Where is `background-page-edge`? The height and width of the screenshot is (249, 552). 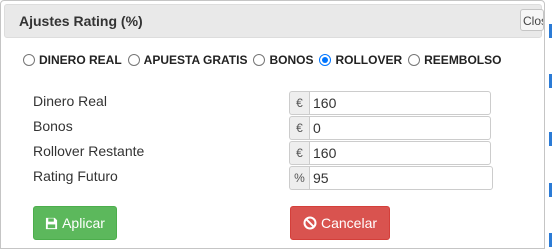 background-page-edge is located at coordinates (548, 124).